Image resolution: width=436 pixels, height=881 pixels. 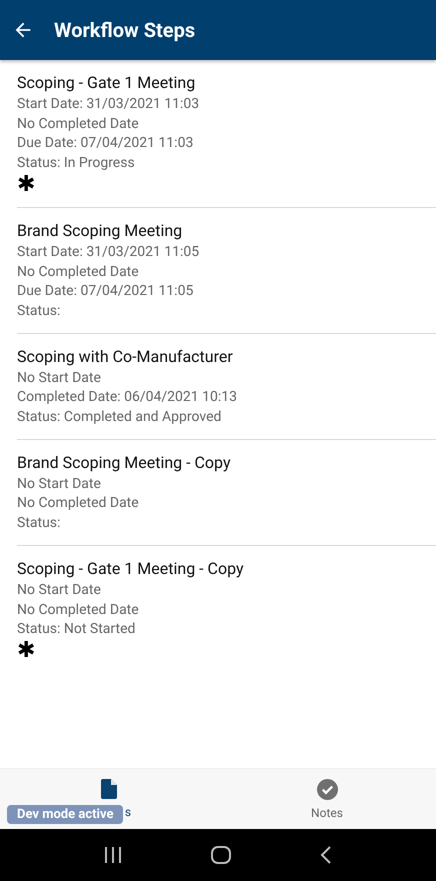 I want to click on recent-apps-icon, so click(x=113, y=855).